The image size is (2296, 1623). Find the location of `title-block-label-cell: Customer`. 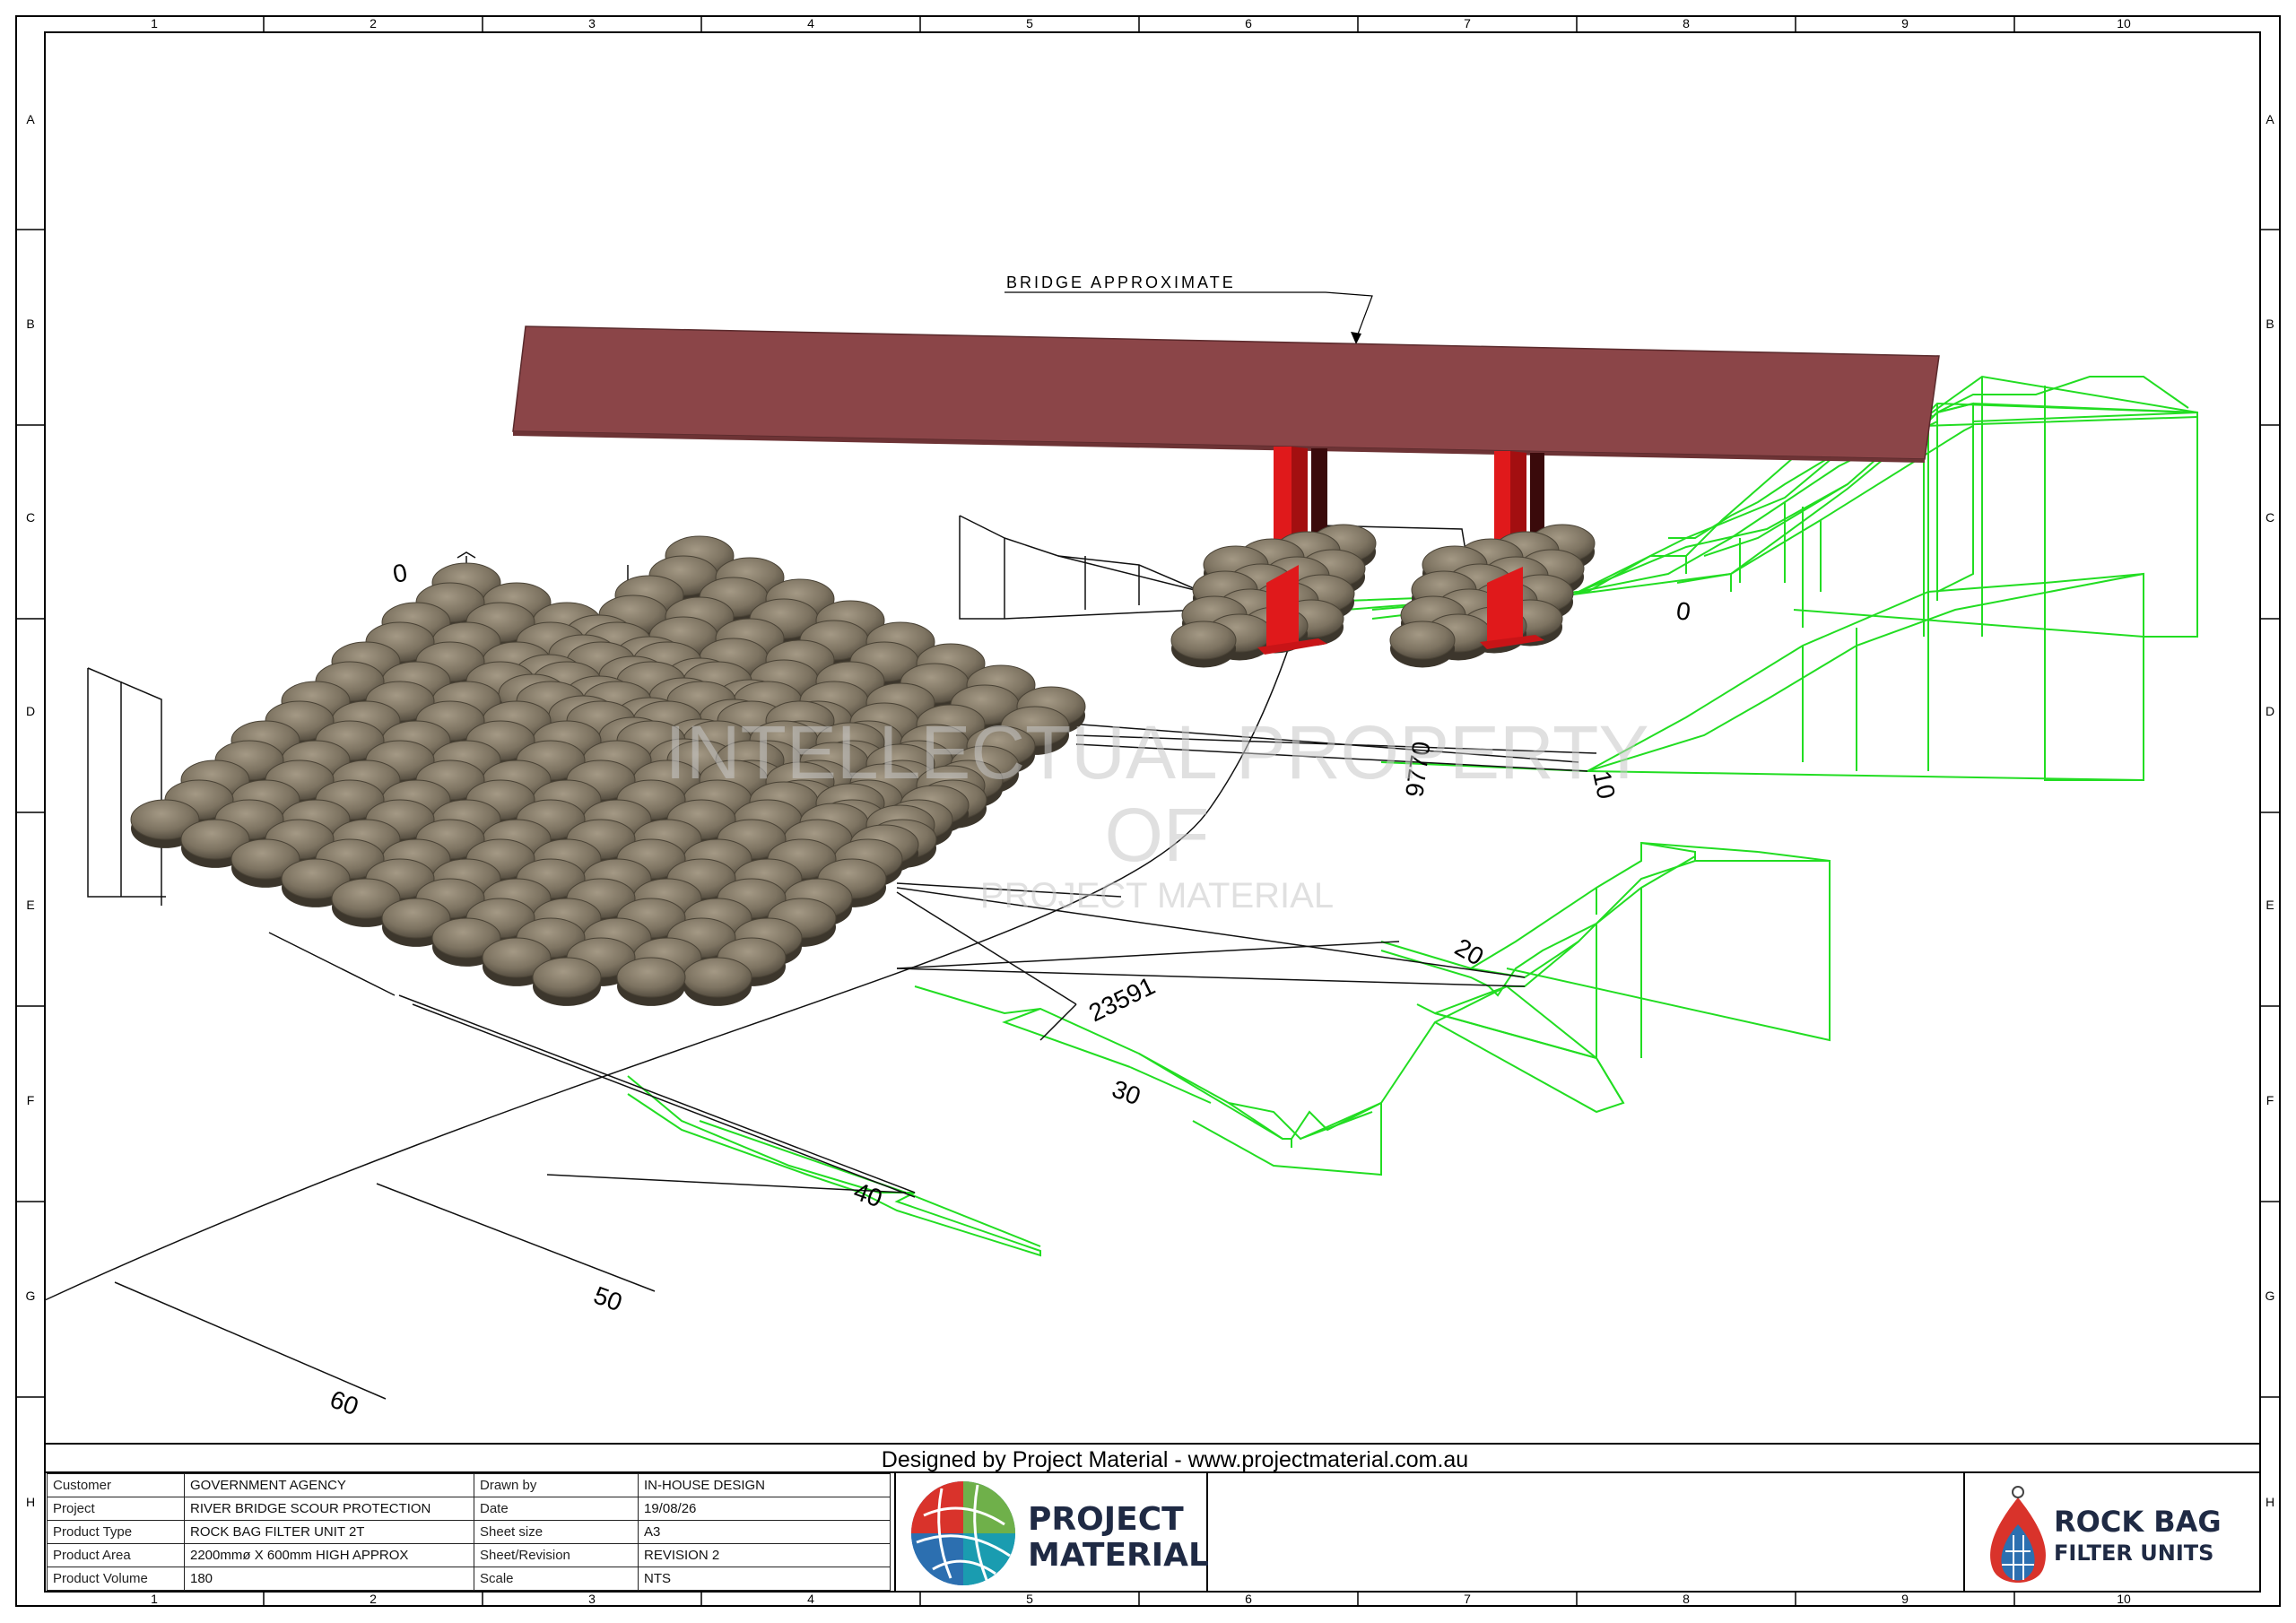

title-block-label-cell: Customer is located at coordinates (116, 1485).